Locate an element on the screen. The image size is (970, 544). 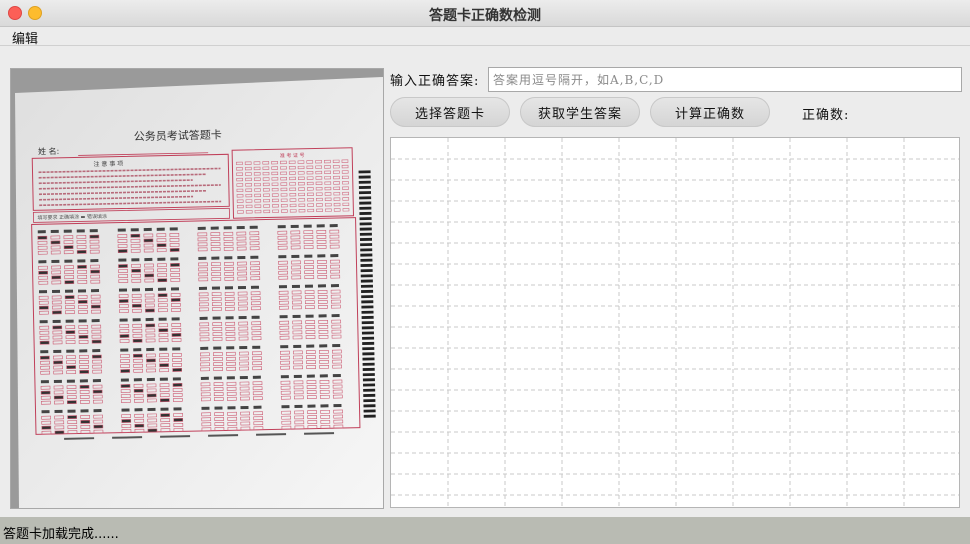
sheet-name-label: 姓 名: is located at coordinates (48, 151).